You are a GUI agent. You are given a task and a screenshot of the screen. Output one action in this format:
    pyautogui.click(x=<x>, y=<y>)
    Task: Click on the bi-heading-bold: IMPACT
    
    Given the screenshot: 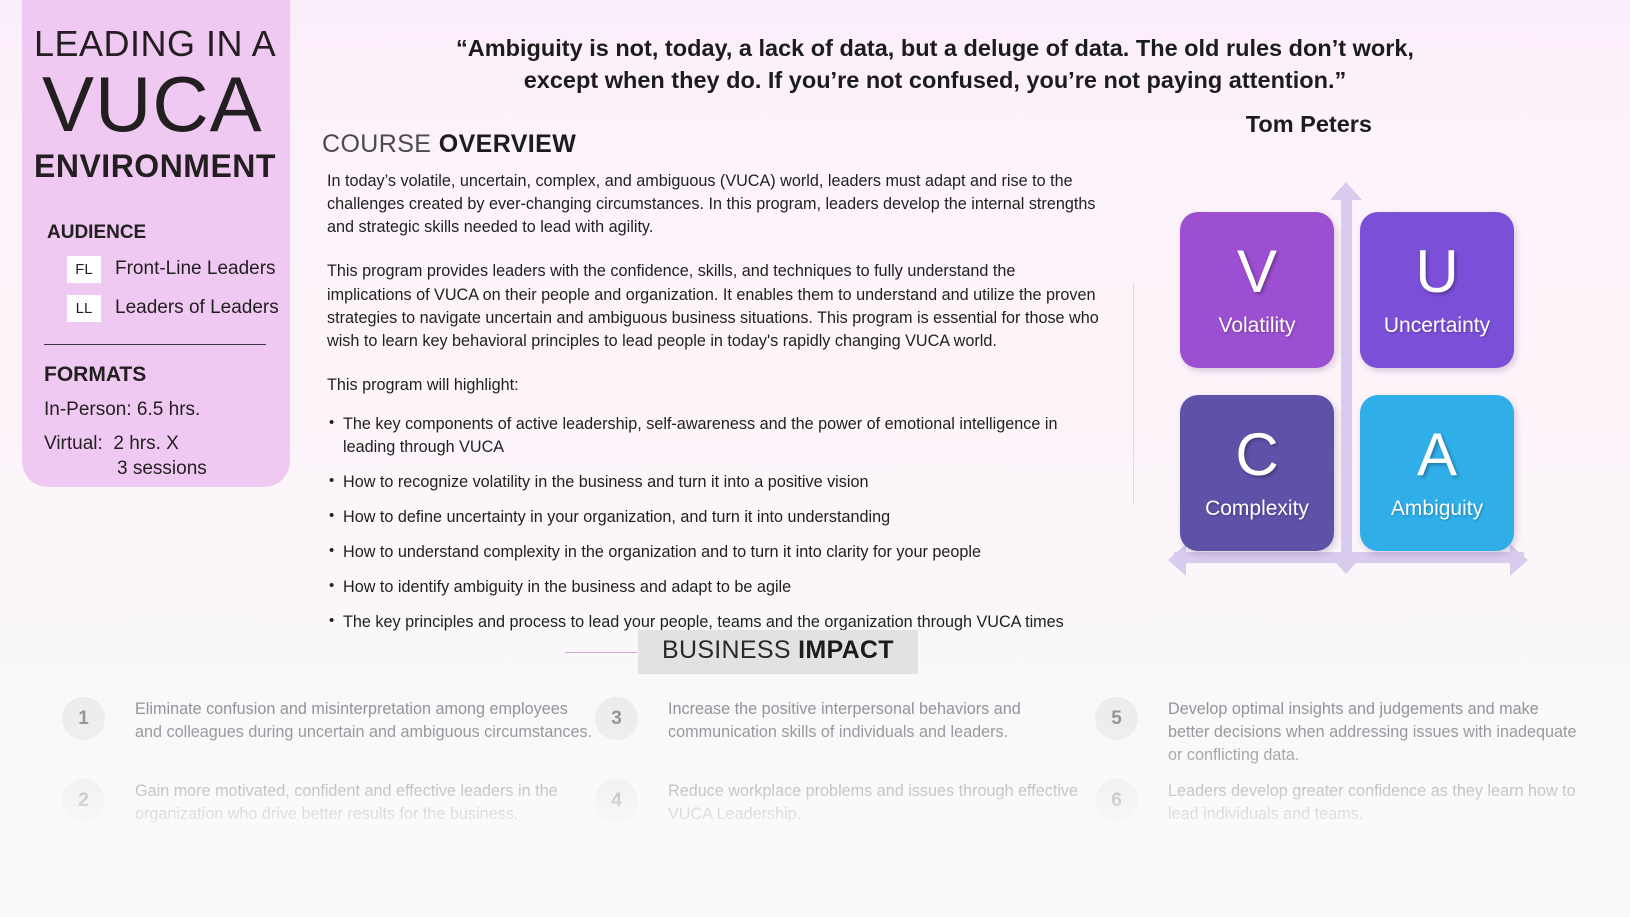 What is the action you would take?
    pyautogui.click(x=846, y=650)
    